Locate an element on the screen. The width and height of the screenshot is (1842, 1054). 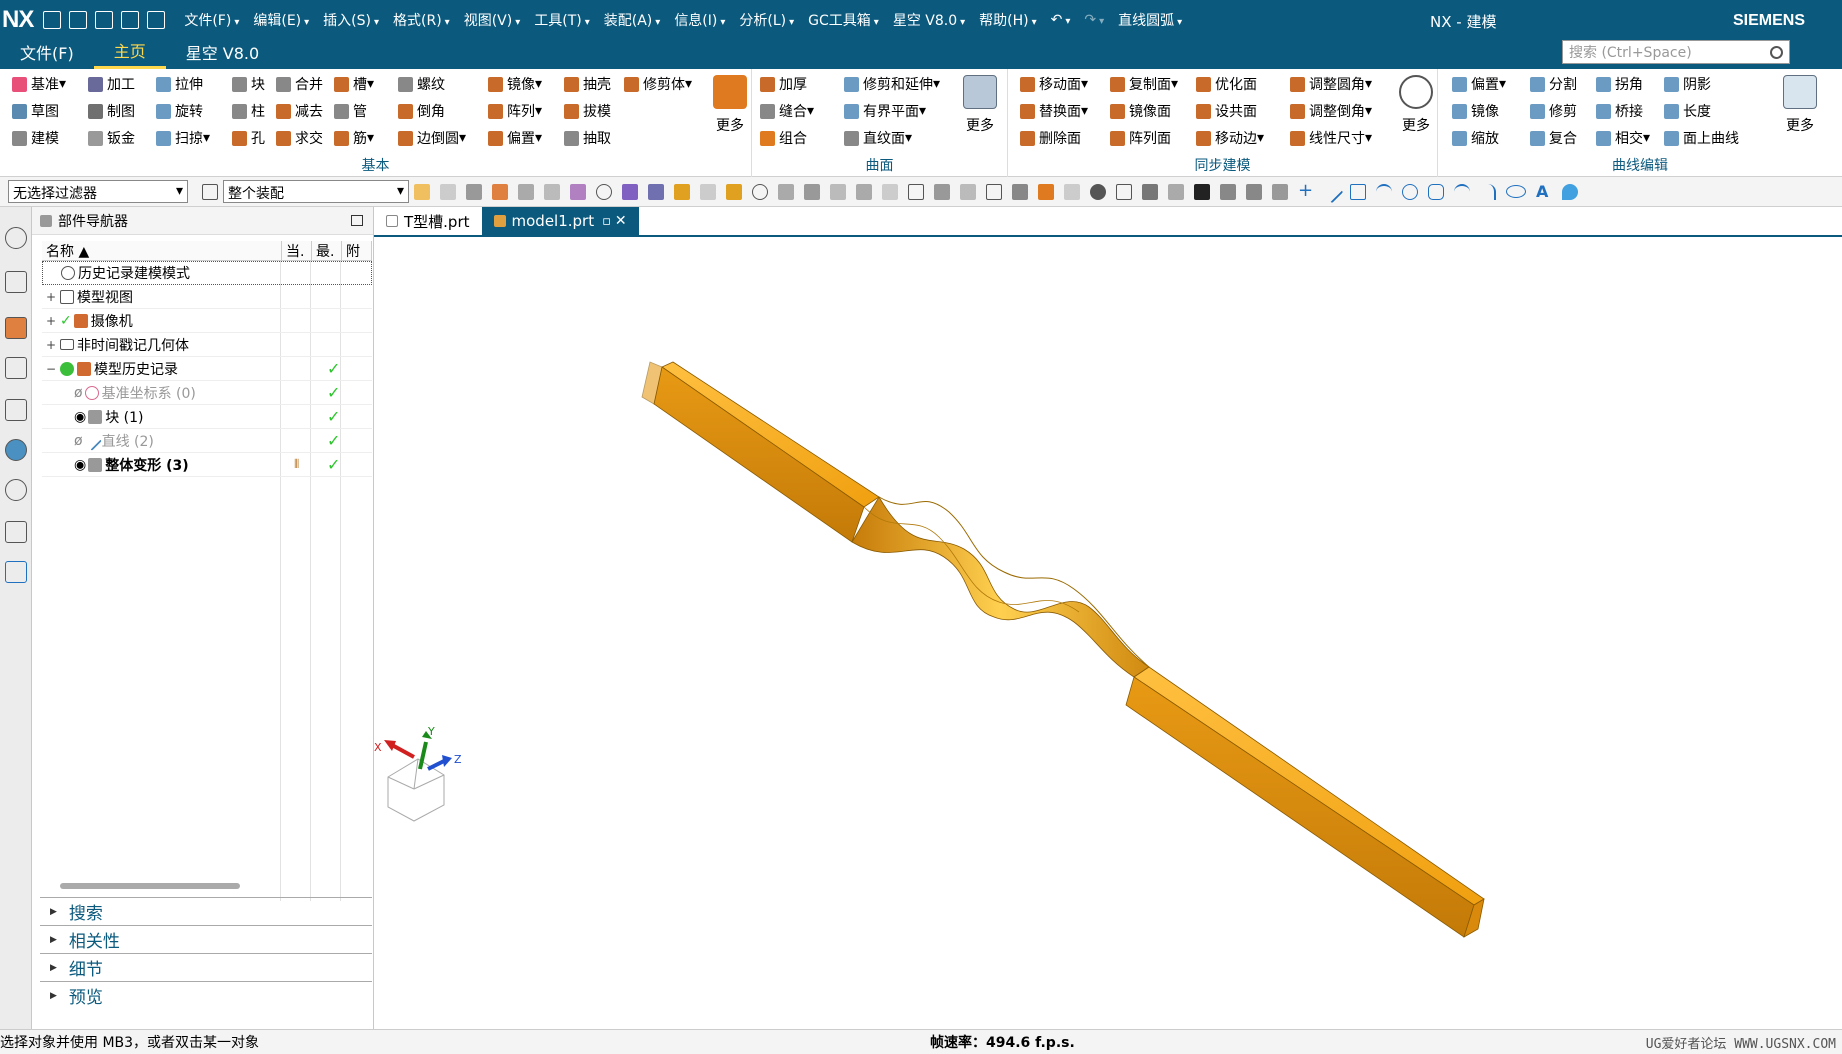
curve-mode-dropdown: 直线圆弧 is located at coordinates (1150, 20).